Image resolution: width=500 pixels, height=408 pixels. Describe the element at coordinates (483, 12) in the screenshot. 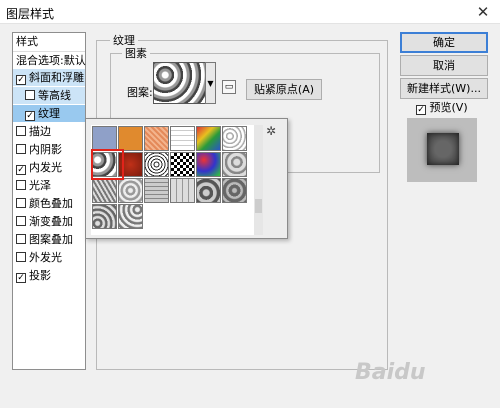

I see `close-icon: ✕` at that location.